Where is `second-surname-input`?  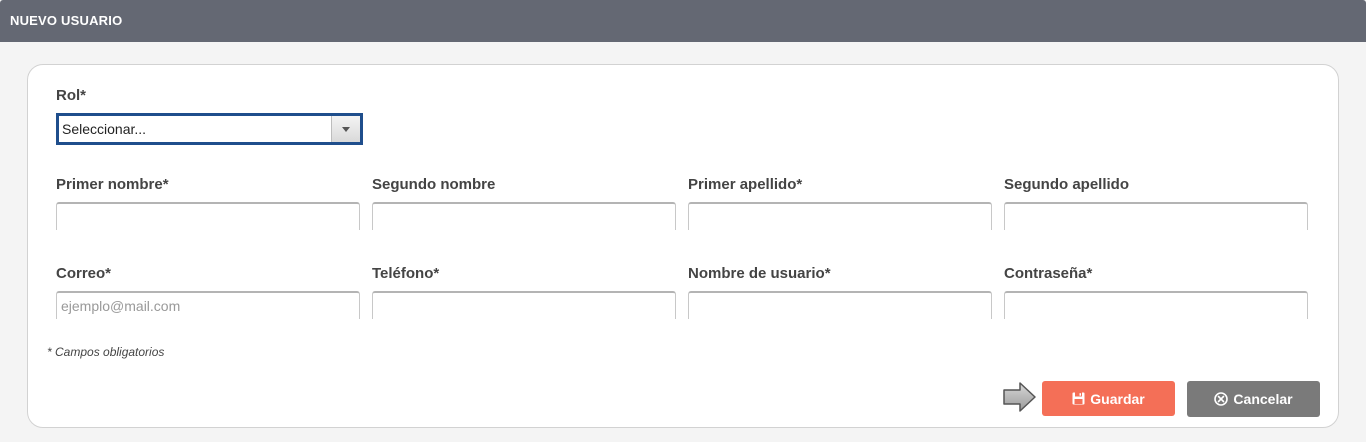 second-surname-input is located at coordinates (1156, 216).